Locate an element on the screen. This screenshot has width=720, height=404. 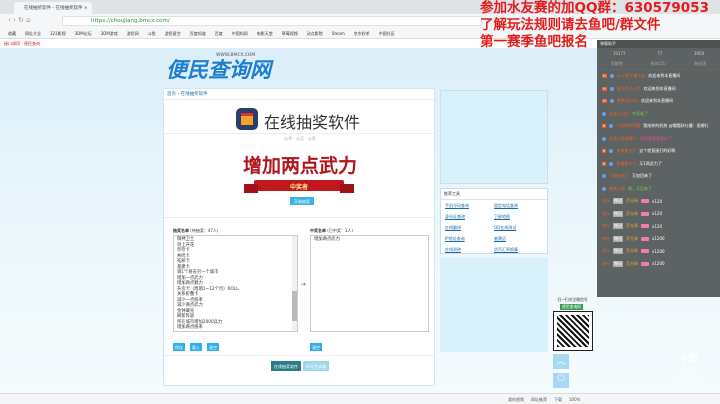
bookmark-item: 游民星空 is located at coordinates (173, 33).